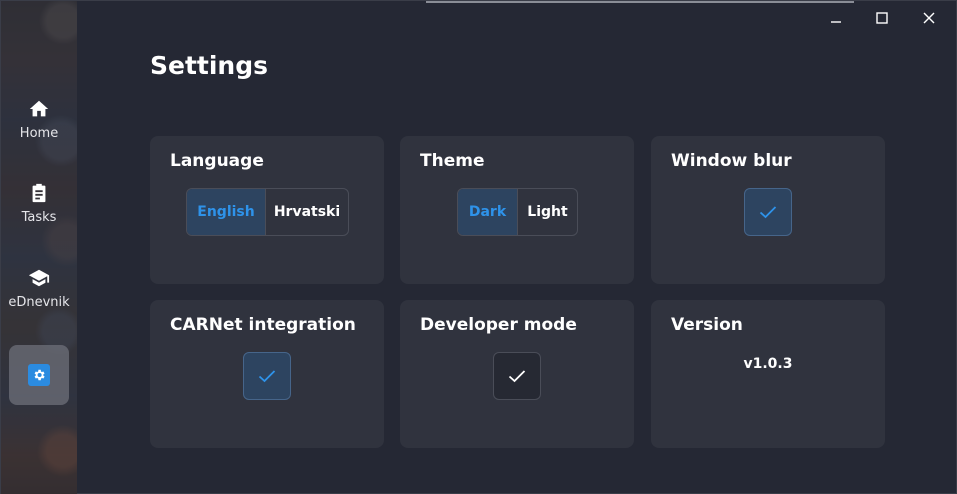 The height and width of the screenshot is (494, 957). I want to click on language-option-english: English, so click(226, 212).